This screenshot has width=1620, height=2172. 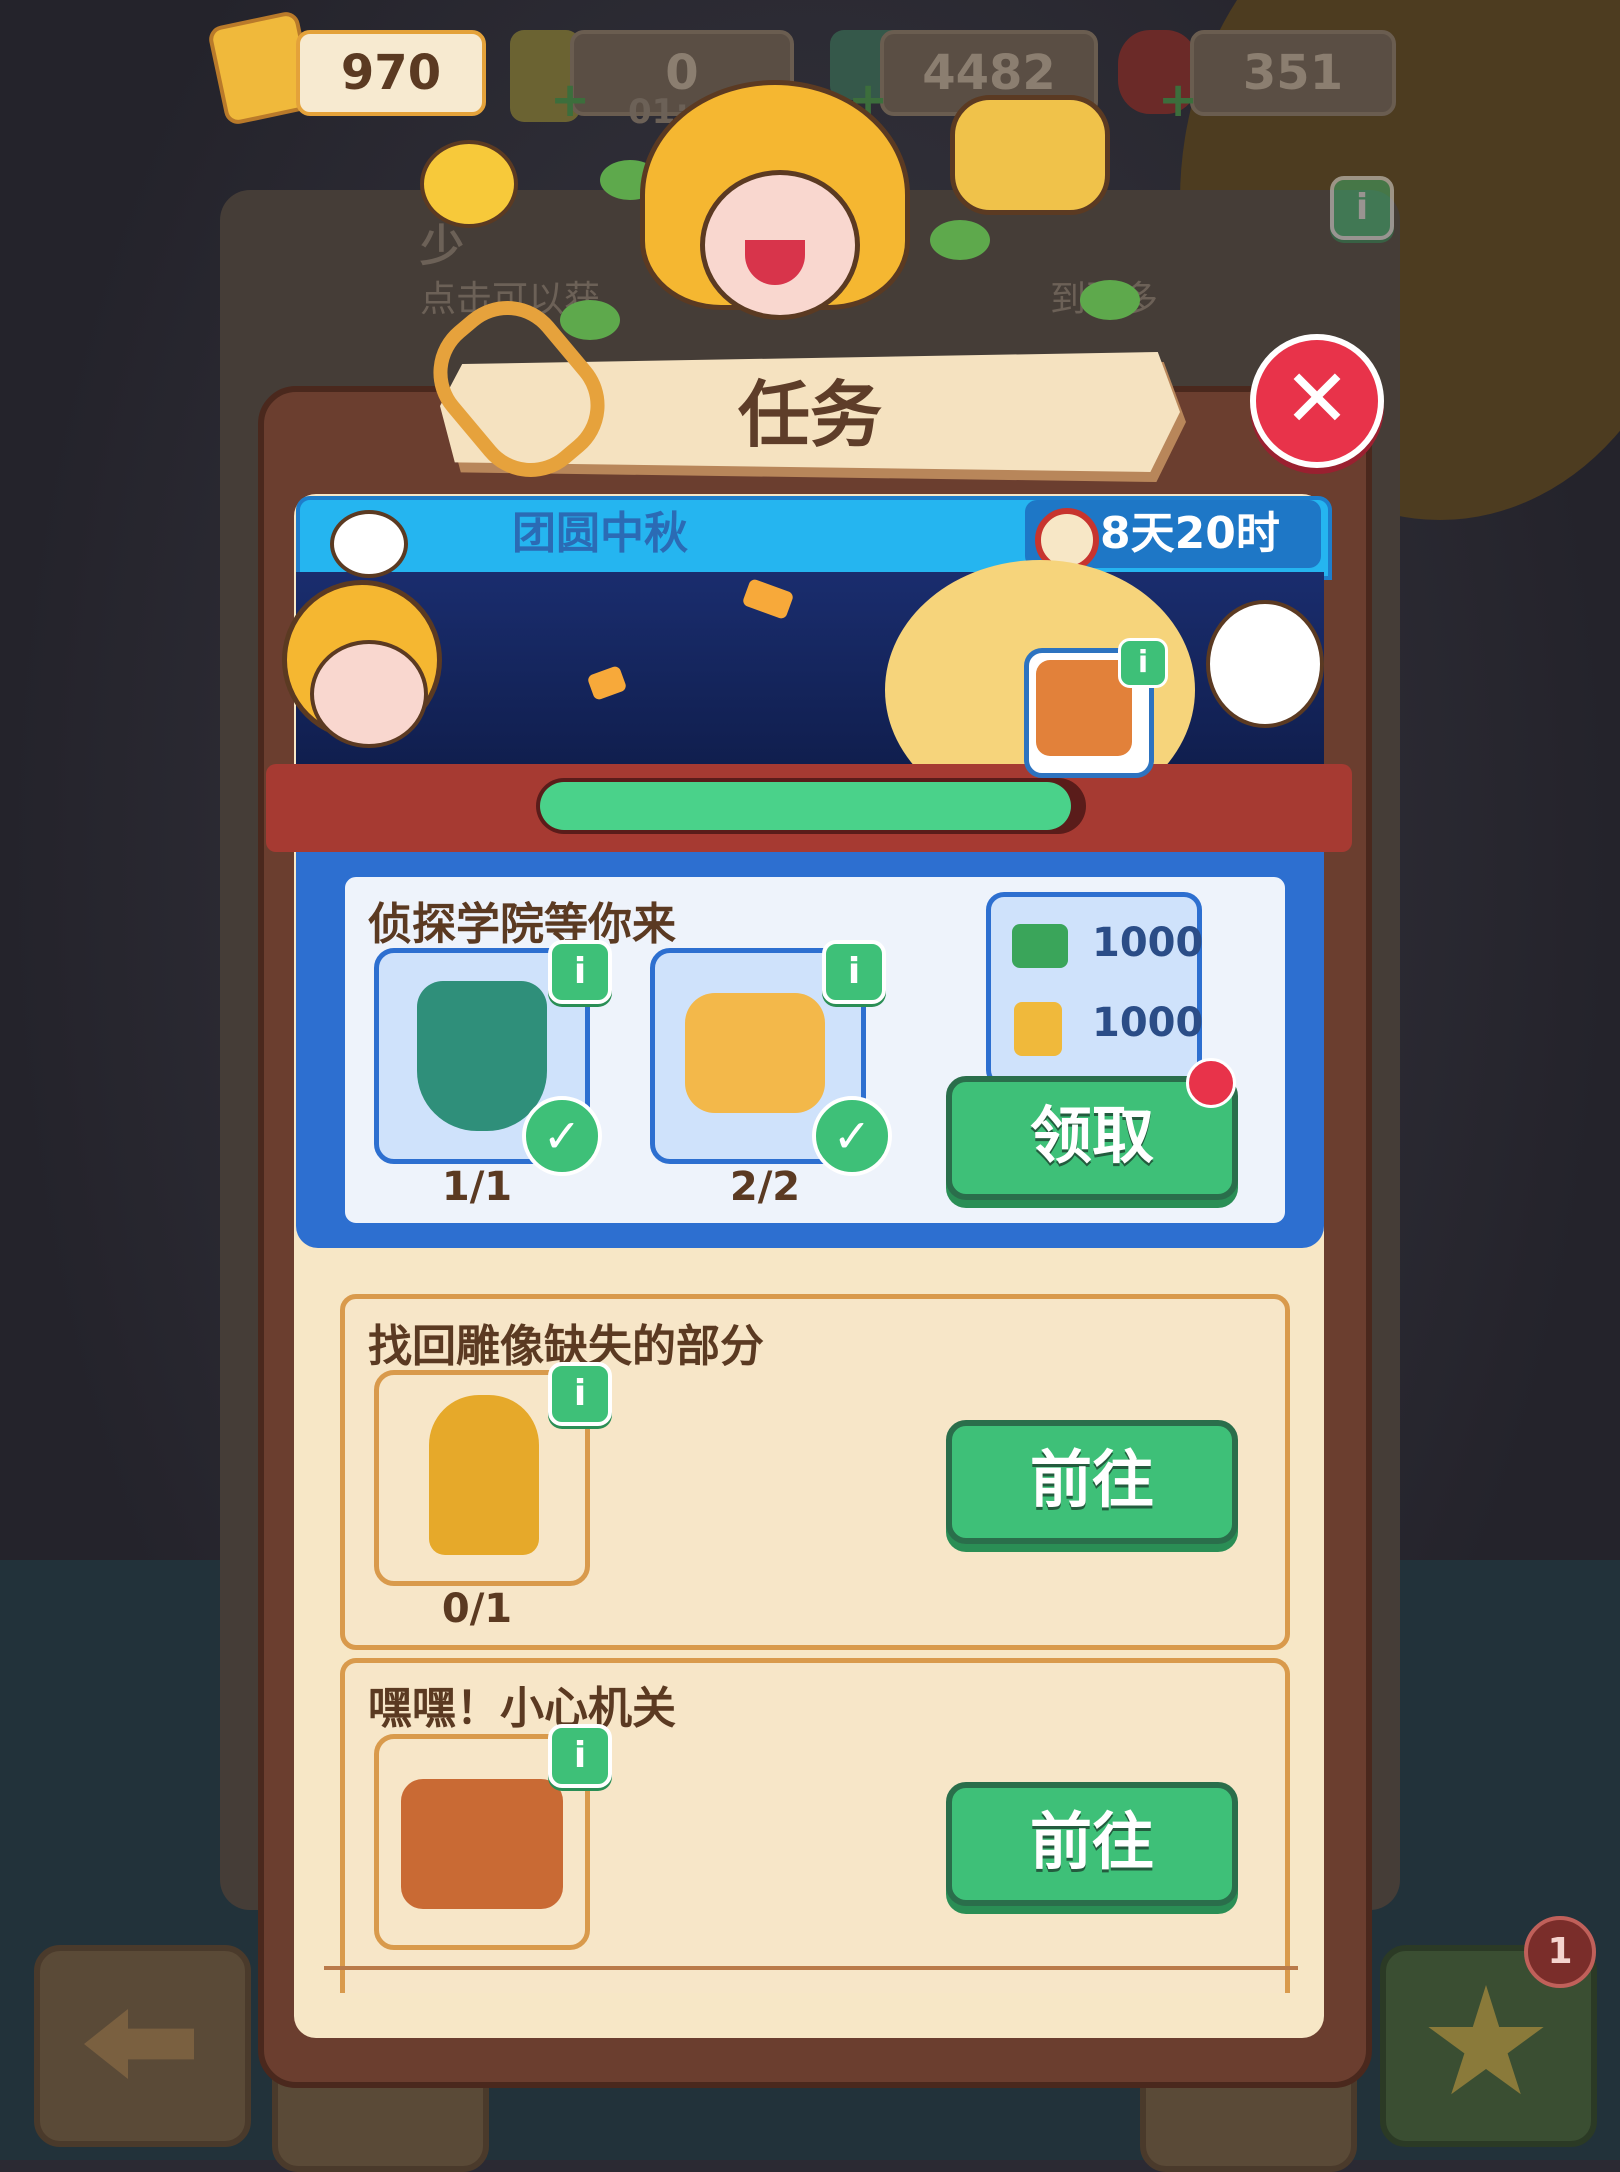 I want to click on bunny-icon, so click(x=369, y=544).